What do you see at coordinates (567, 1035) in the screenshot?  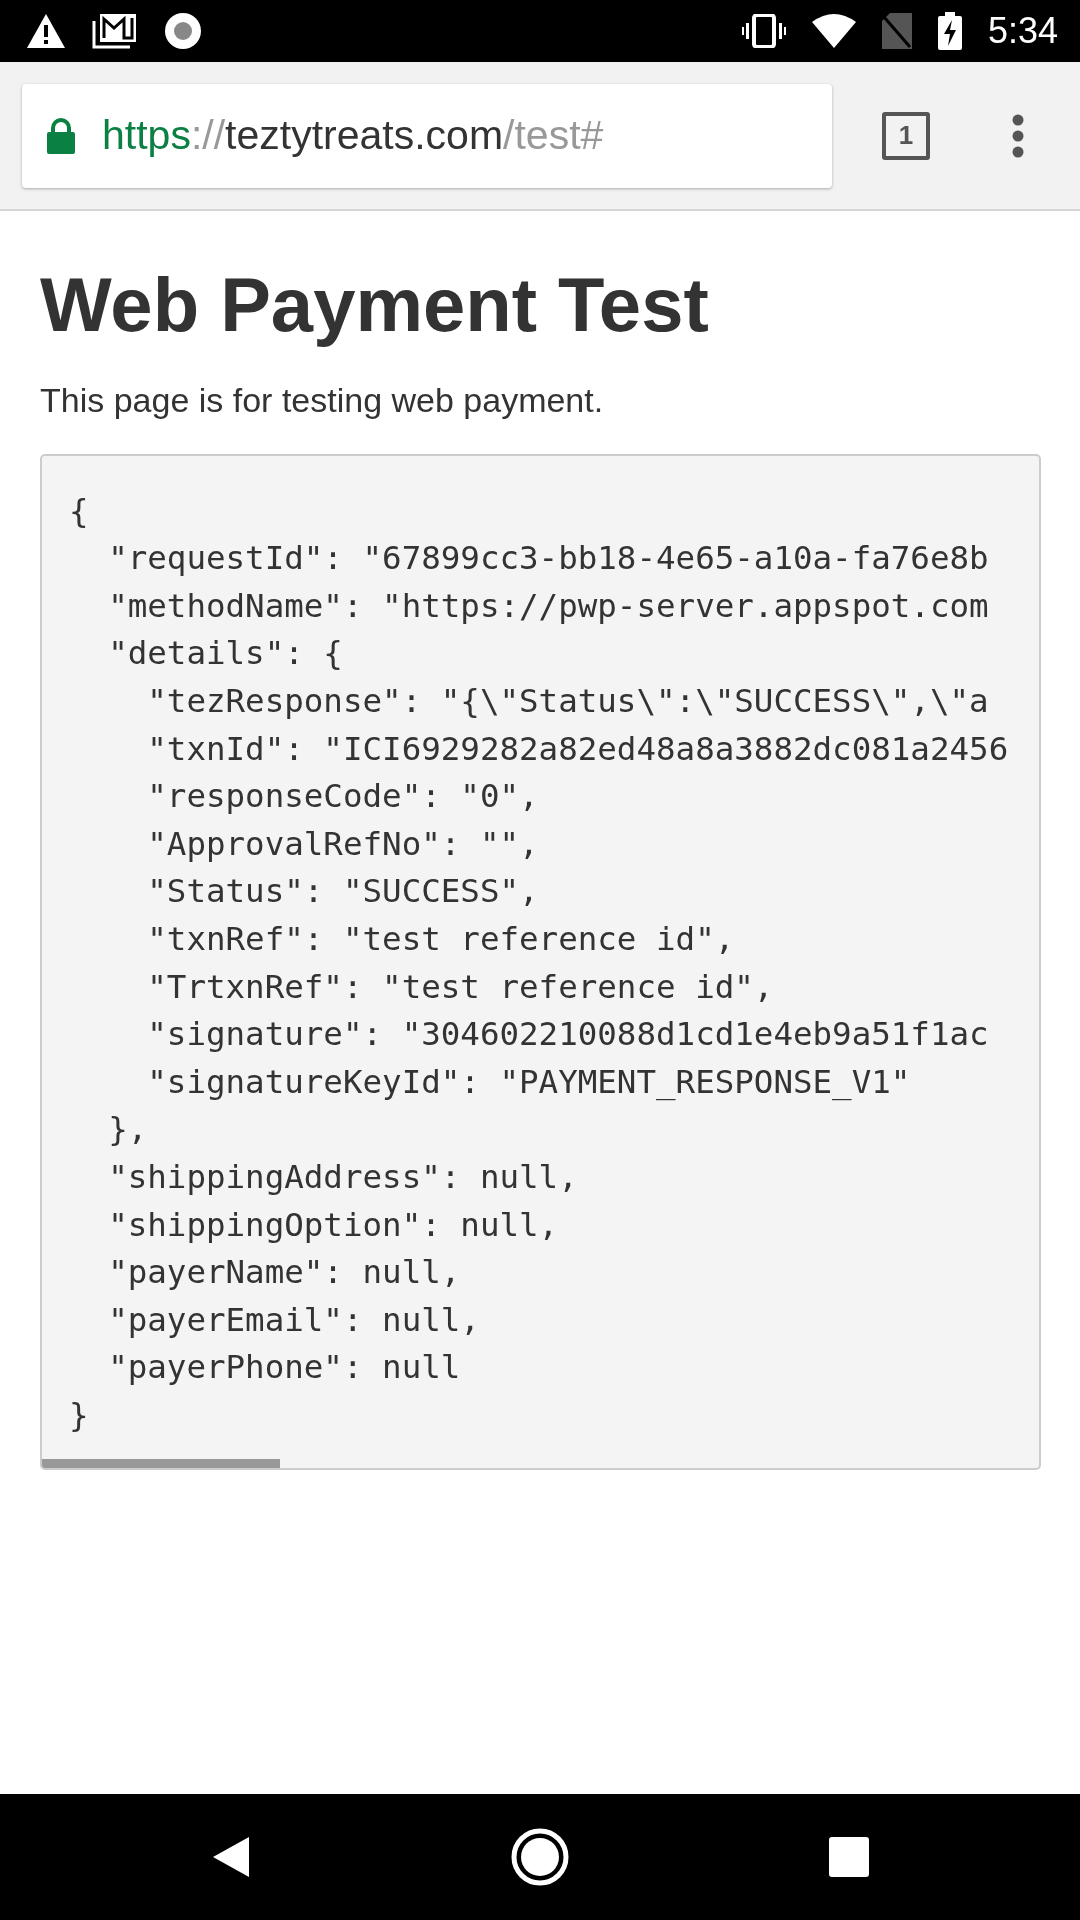 I see `code-line: "signature": "304602210088d1cd1e4eb9a51f1ac` at bounding box center [567, 1035].